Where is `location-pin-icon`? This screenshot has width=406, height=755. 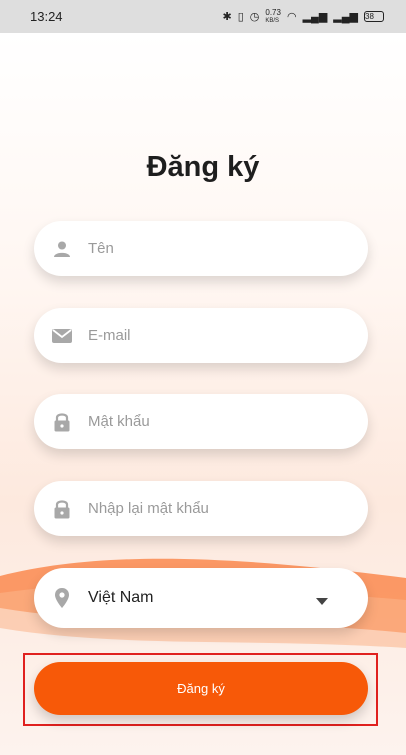 location-pin-icon is located at coordinates (62, 598).